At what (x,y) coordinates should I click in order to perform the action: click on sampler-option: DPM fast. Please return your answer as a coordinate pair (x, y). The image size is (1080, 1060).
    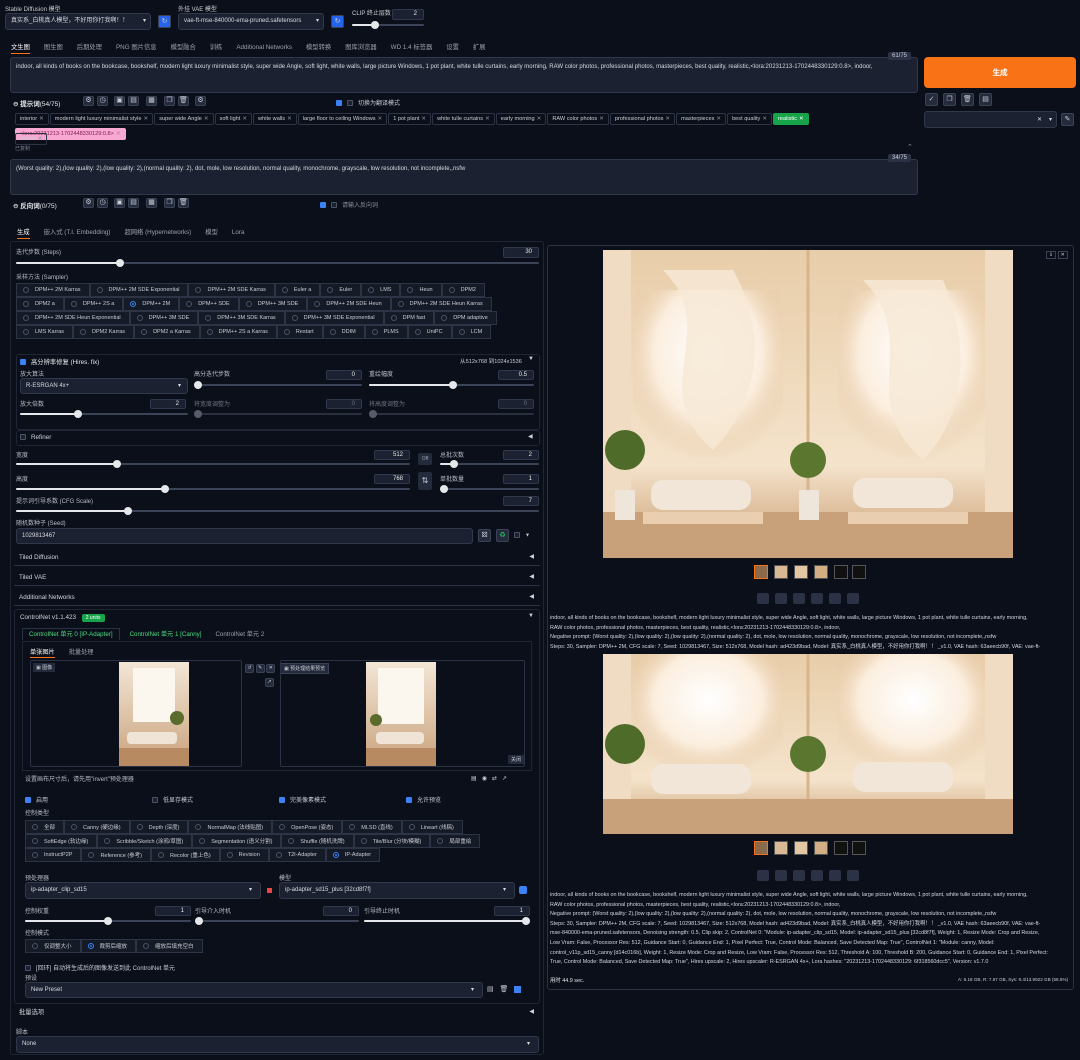
    Looking at the image, I should click on (409, 318).